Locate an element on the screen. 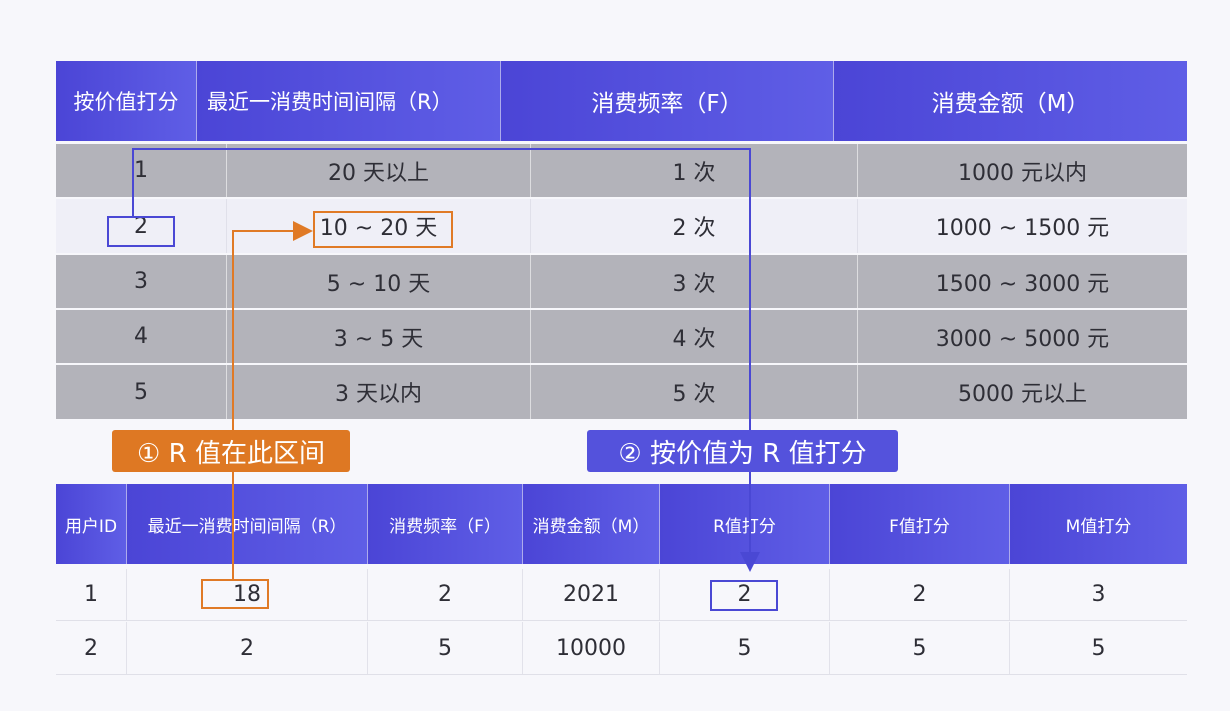  top-cell-score: 1 is located at coordinates (141, 170).